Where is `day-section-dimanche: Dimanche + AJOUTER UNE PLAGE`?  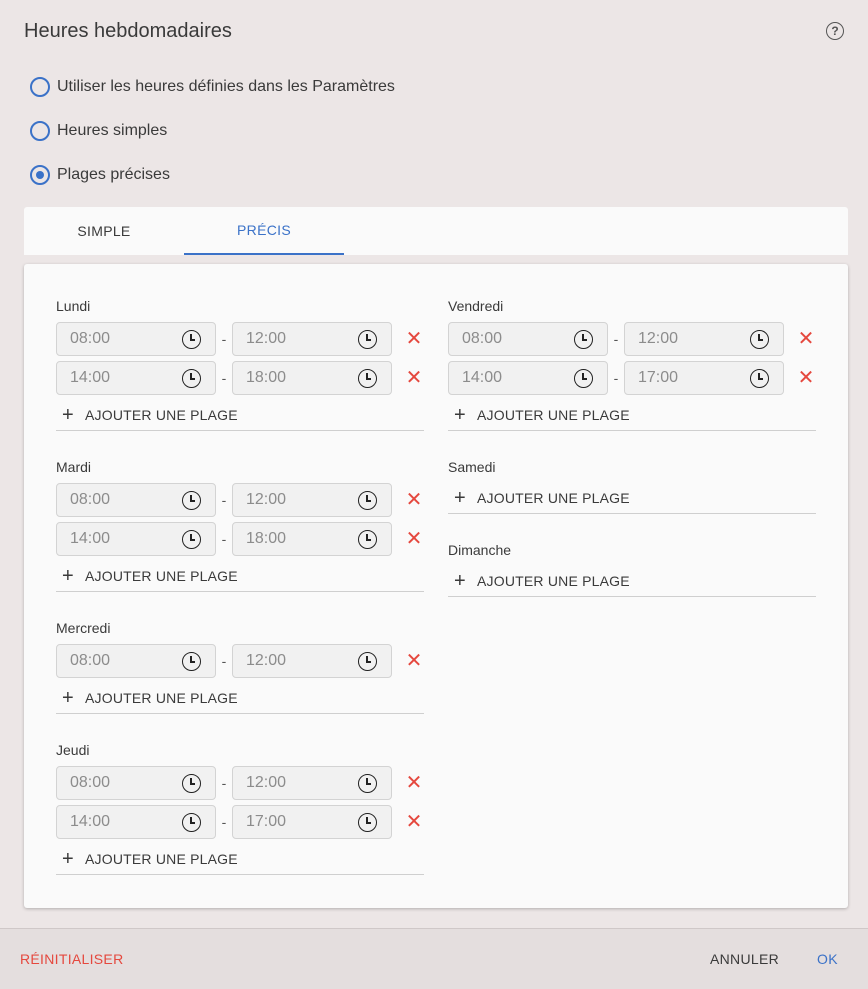 day-section-dimanche: Dimanche + AJOUTER UNE PLAGE is located at coordinates (632, 568).